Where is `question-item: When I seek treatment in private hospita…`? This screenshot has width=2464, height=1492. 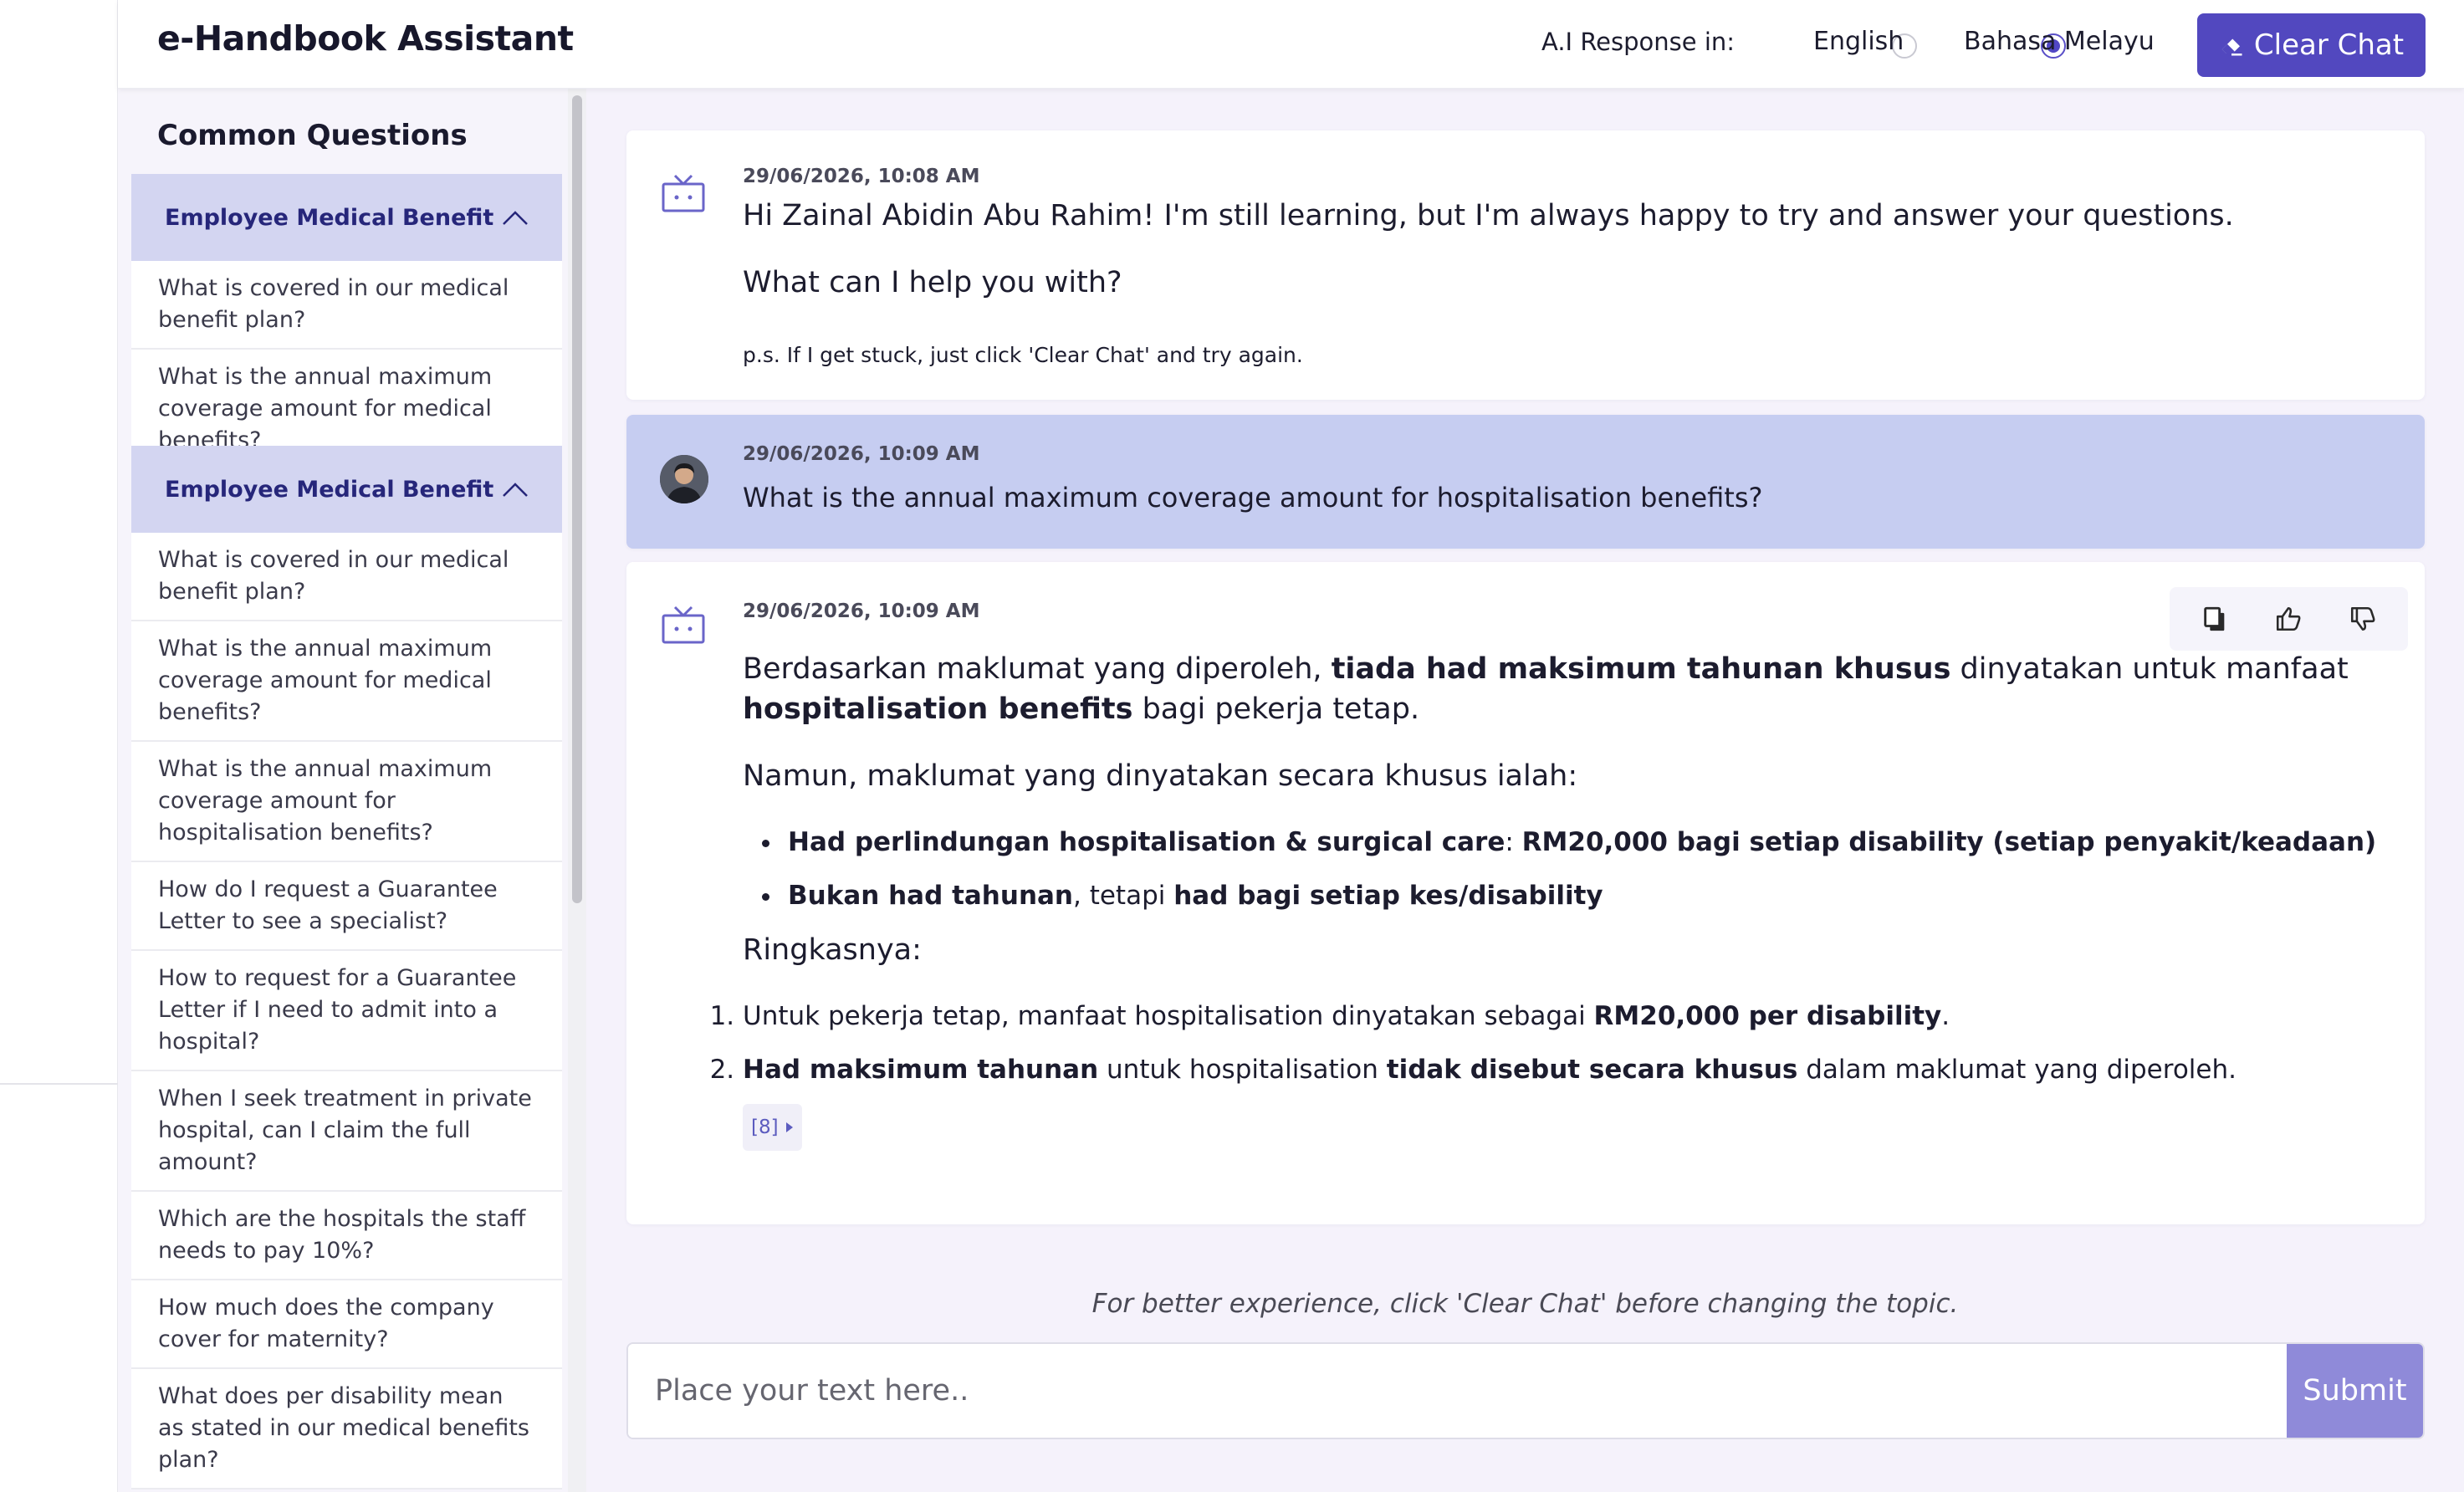
question-item: When I seek treatment in private hospita… is located at coordinates (346, 1131).